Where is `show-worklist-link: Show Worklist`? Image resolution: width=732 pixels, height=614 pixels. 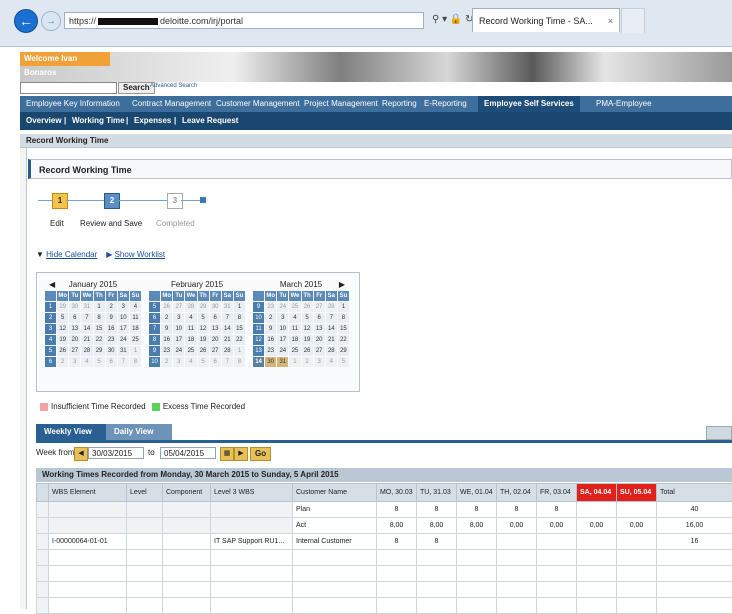
show-worklist-link: Show Worklist is located at coordinates (140, 254).